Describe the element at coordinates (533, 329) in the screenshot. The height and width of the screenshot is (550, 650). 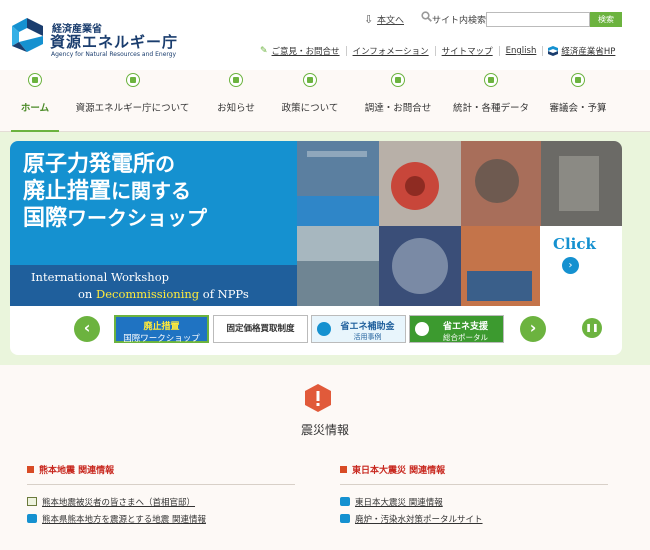
I see `slider-next-button: ›` at that location.